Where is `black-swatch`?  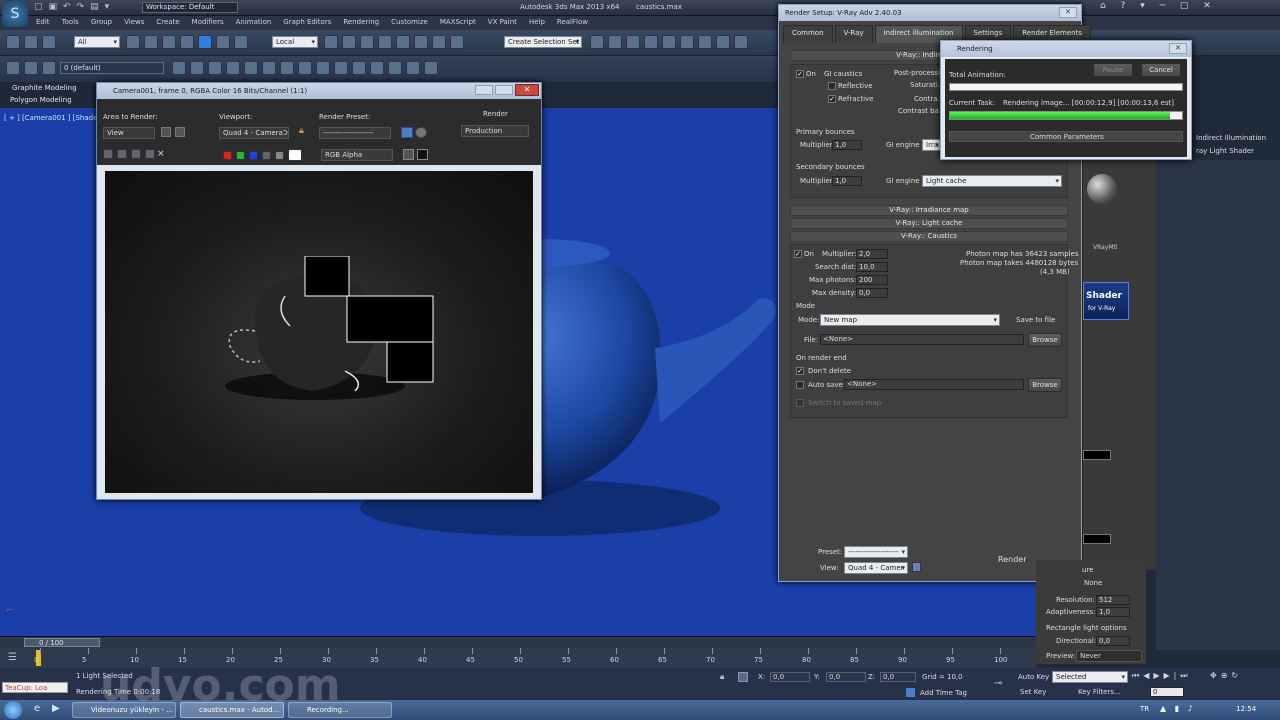
black-swatch is located at coordinates (1097, 455).